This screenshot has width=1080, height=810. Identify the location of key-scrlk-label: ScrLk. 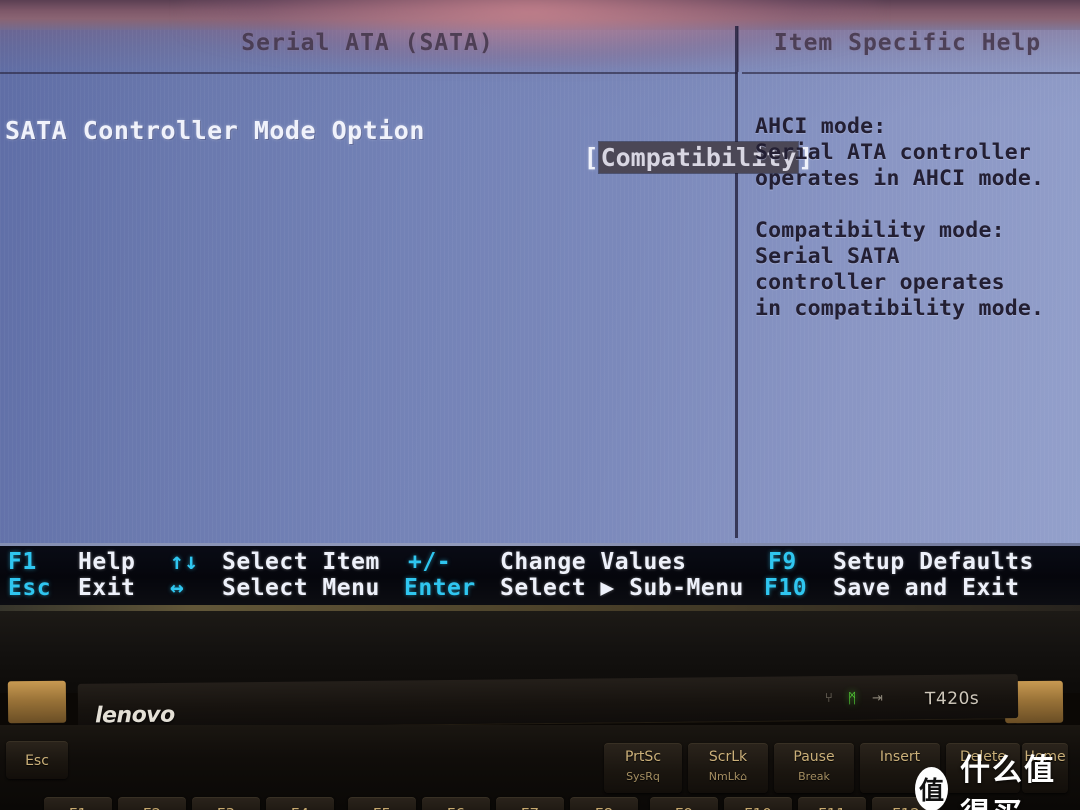
(728, 757).